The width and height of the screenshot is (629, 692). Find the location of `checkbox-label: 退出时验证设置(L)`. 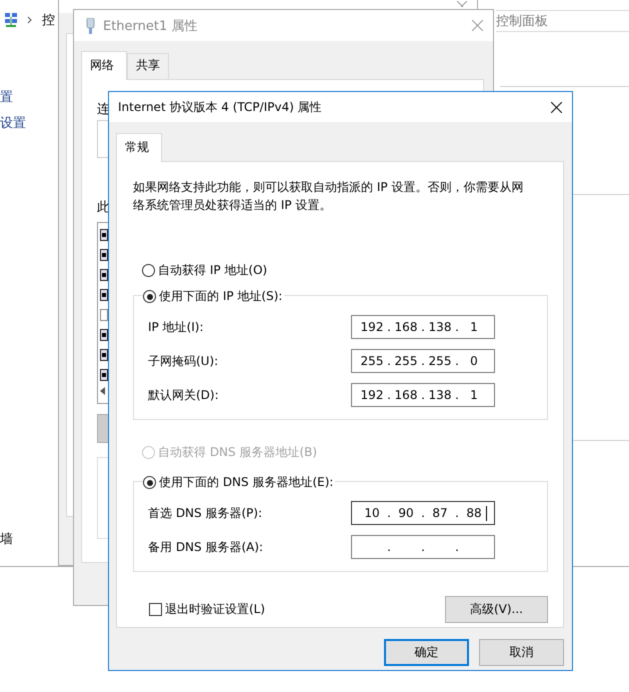

checkbox-label: 退出时验证设置(L) is located at coordinates (215, 609).